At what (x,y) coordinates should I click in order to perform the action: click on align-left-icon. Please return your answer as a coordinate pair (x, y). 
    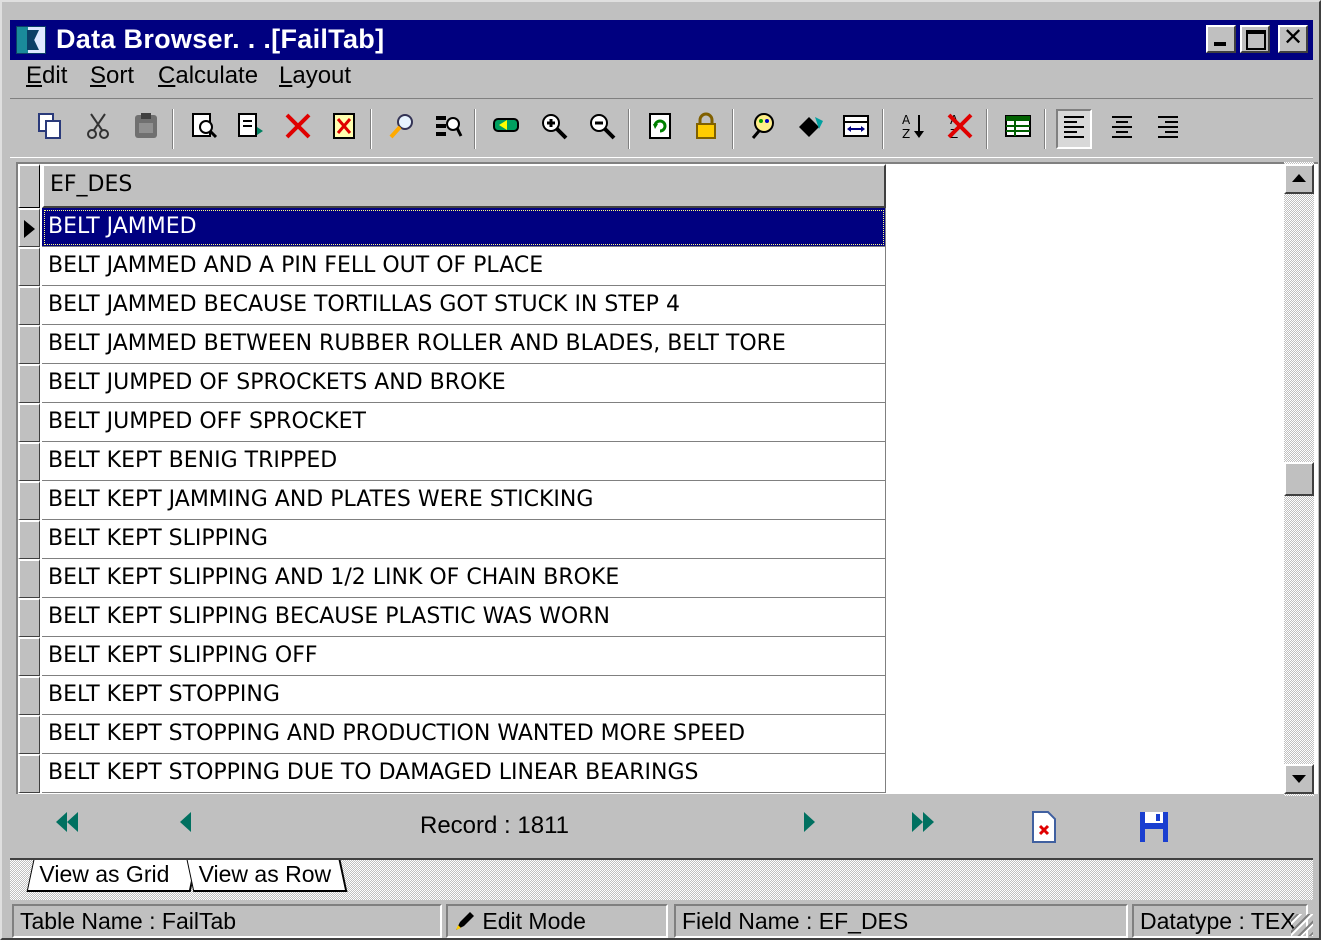
    Looking at the image, I should click on (1074, 129).